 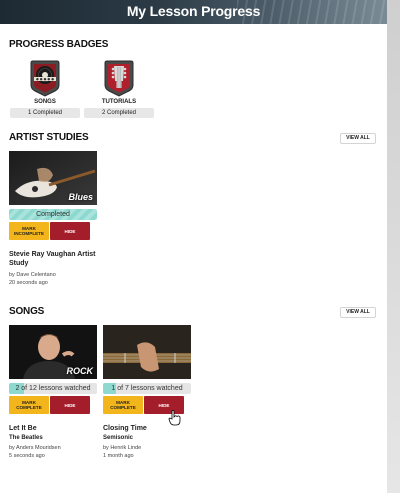 I want to click on scrollbar-track, so click(x=393, y=246).